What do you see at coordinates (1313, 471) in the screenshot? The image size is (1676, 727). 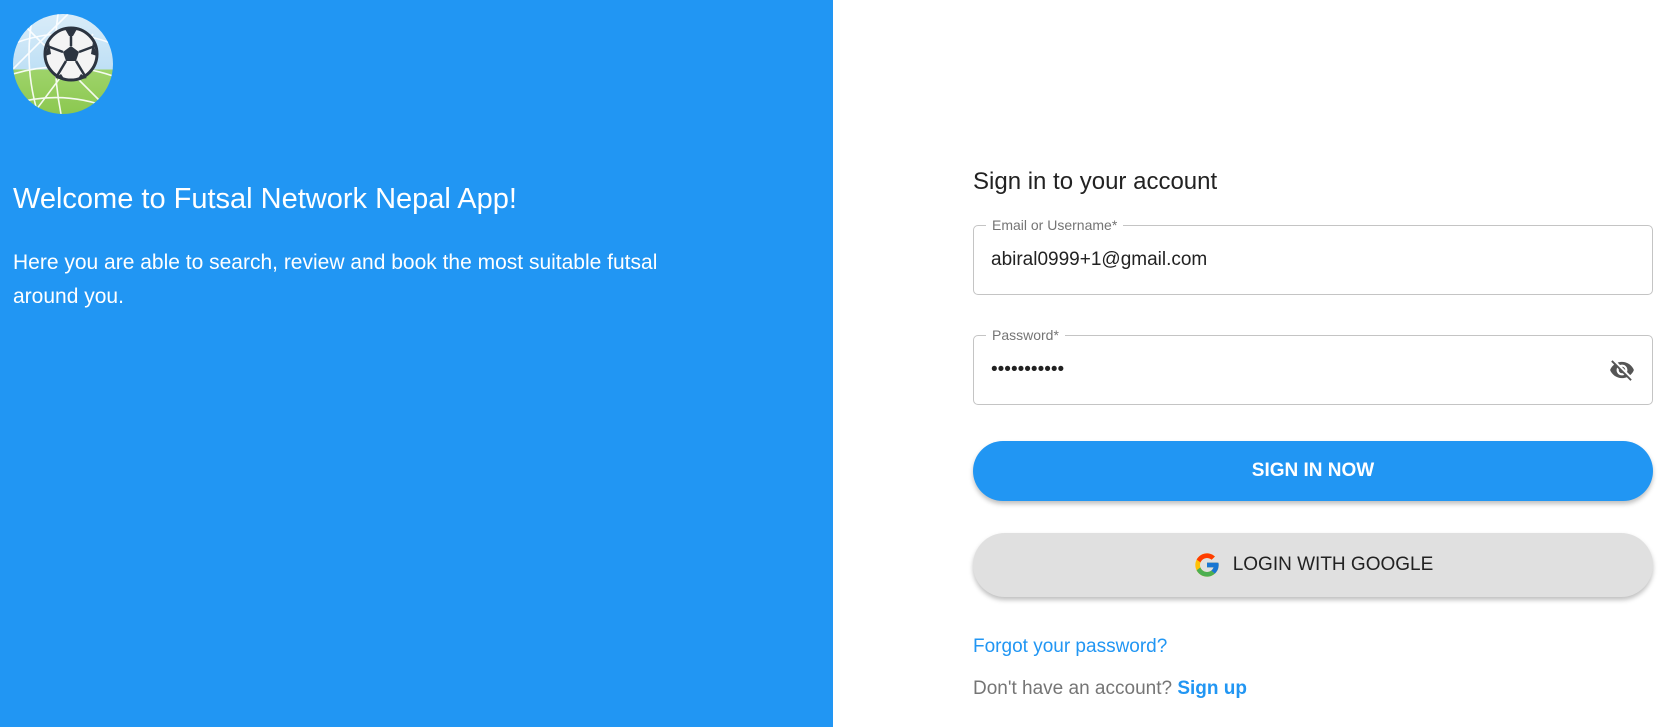 I see `sign-in-button: SIGN IN NOW` at bounding box center [1313, 471].